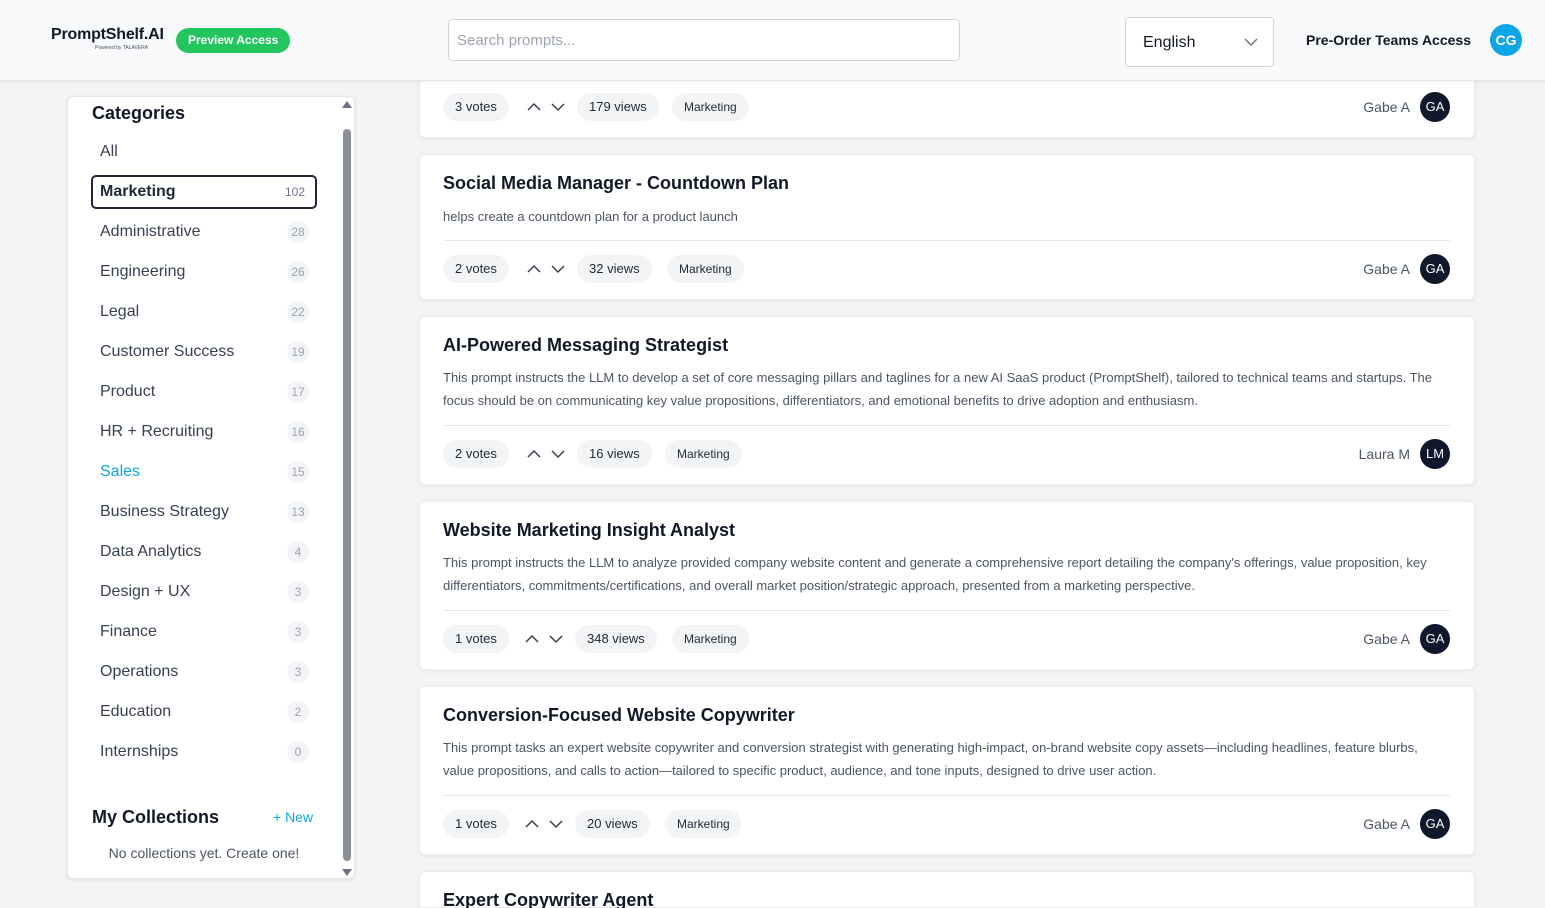 This screenshot has width=1545, height=908. I want to click on prompt-title: Website Marketing Insight Analyst, so click(589, 530).